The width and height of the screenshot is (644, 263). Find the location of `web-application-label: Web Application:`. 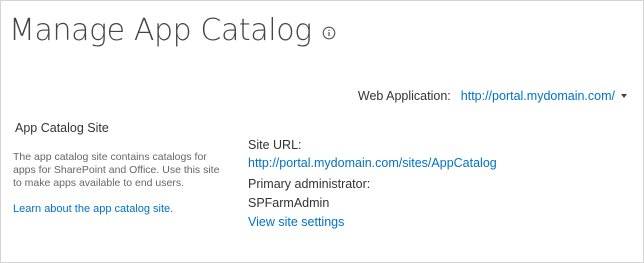

web-application-label: Web Application: is located at coordinates (404, 96).